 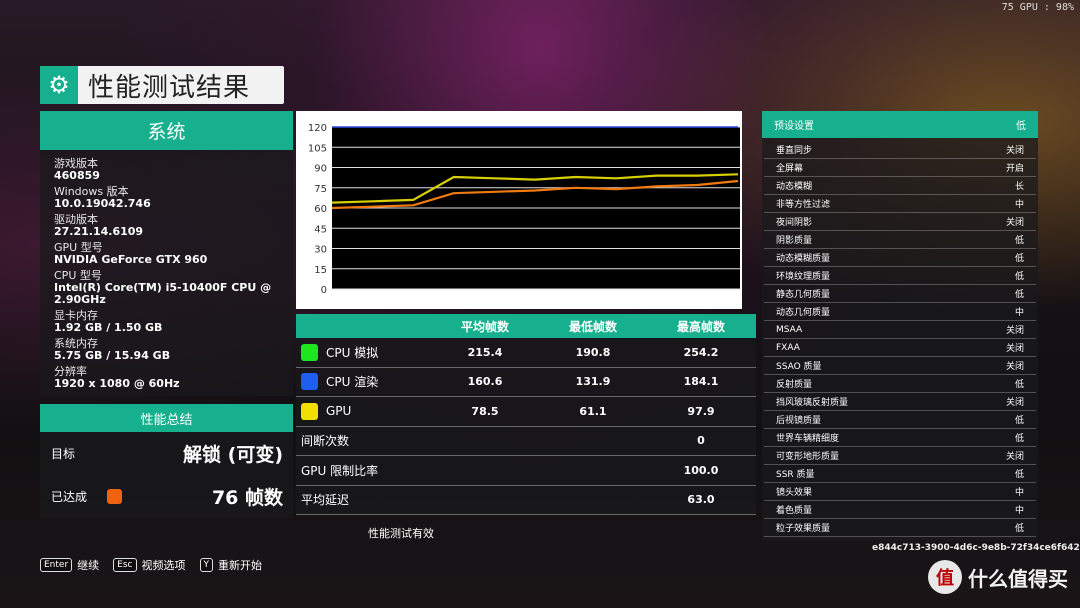 I want to click on watermark: 值 什么值得买, so click(x=998, y=577).